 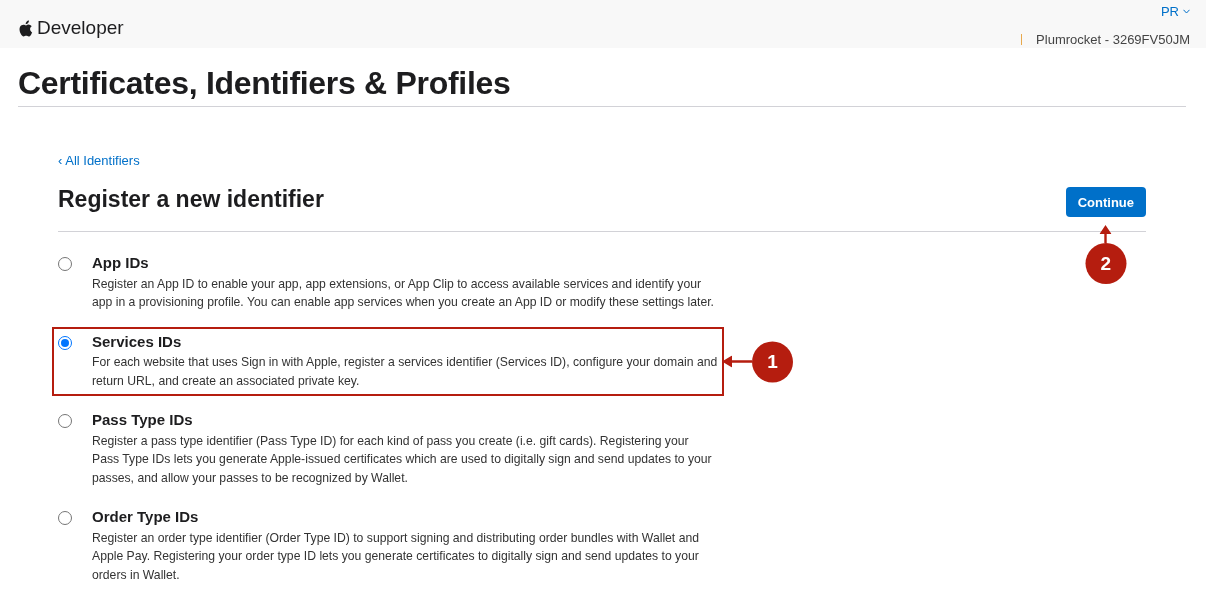 I want to click on option-title: Order Type IDs, so click(x=146, y=517).